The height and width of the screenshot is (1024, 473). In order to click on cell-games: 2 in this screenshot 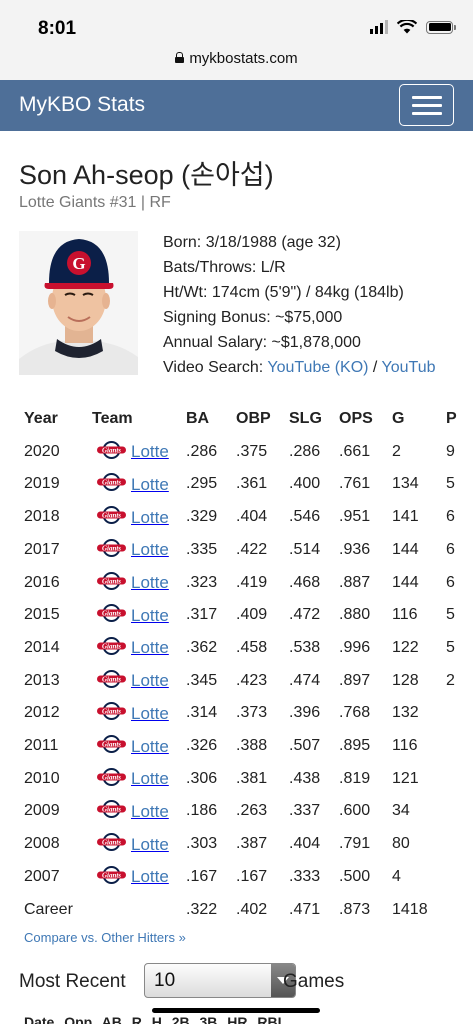, I will do `click(396, 451)`.